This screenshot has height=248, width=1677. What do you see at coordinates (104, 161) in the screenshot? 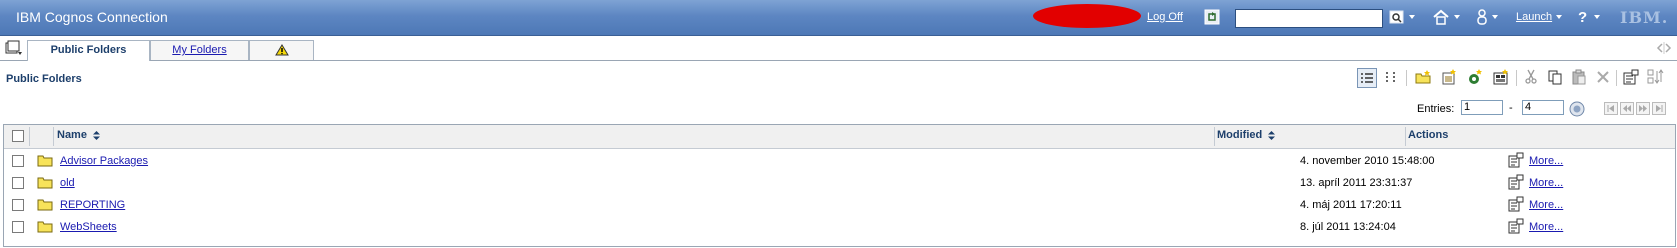
I see `folder-name-link: Advisor Packages` at bounding box center [104, 161].